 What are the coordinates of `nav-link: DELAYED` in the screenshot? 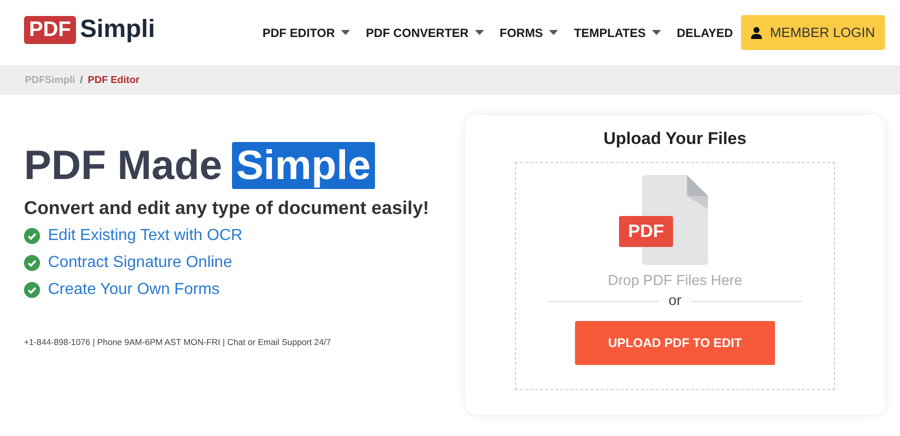 It's located at (704, 33).